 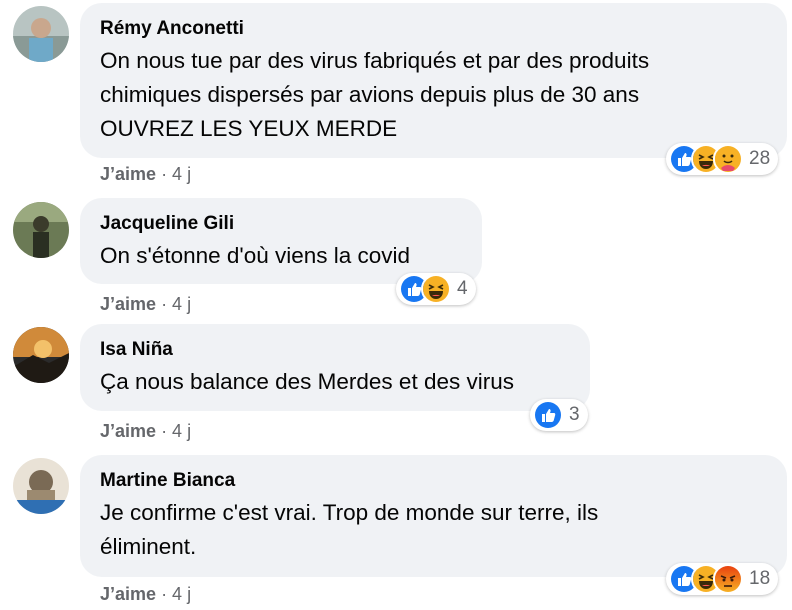 I want to click on reaction-summary: 3, so click(x=559, y=415).